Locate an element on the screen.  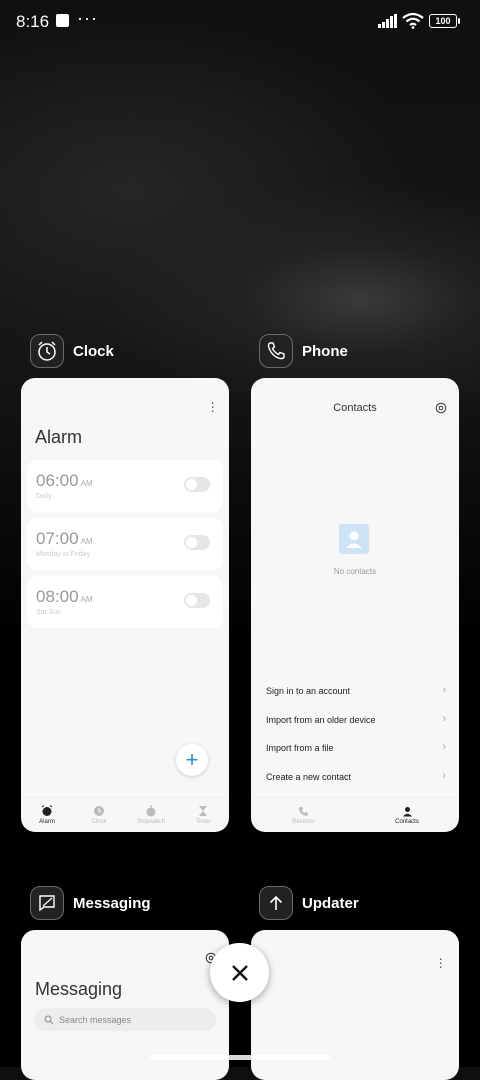
clear-all-button is located at coordinates (239, 972).